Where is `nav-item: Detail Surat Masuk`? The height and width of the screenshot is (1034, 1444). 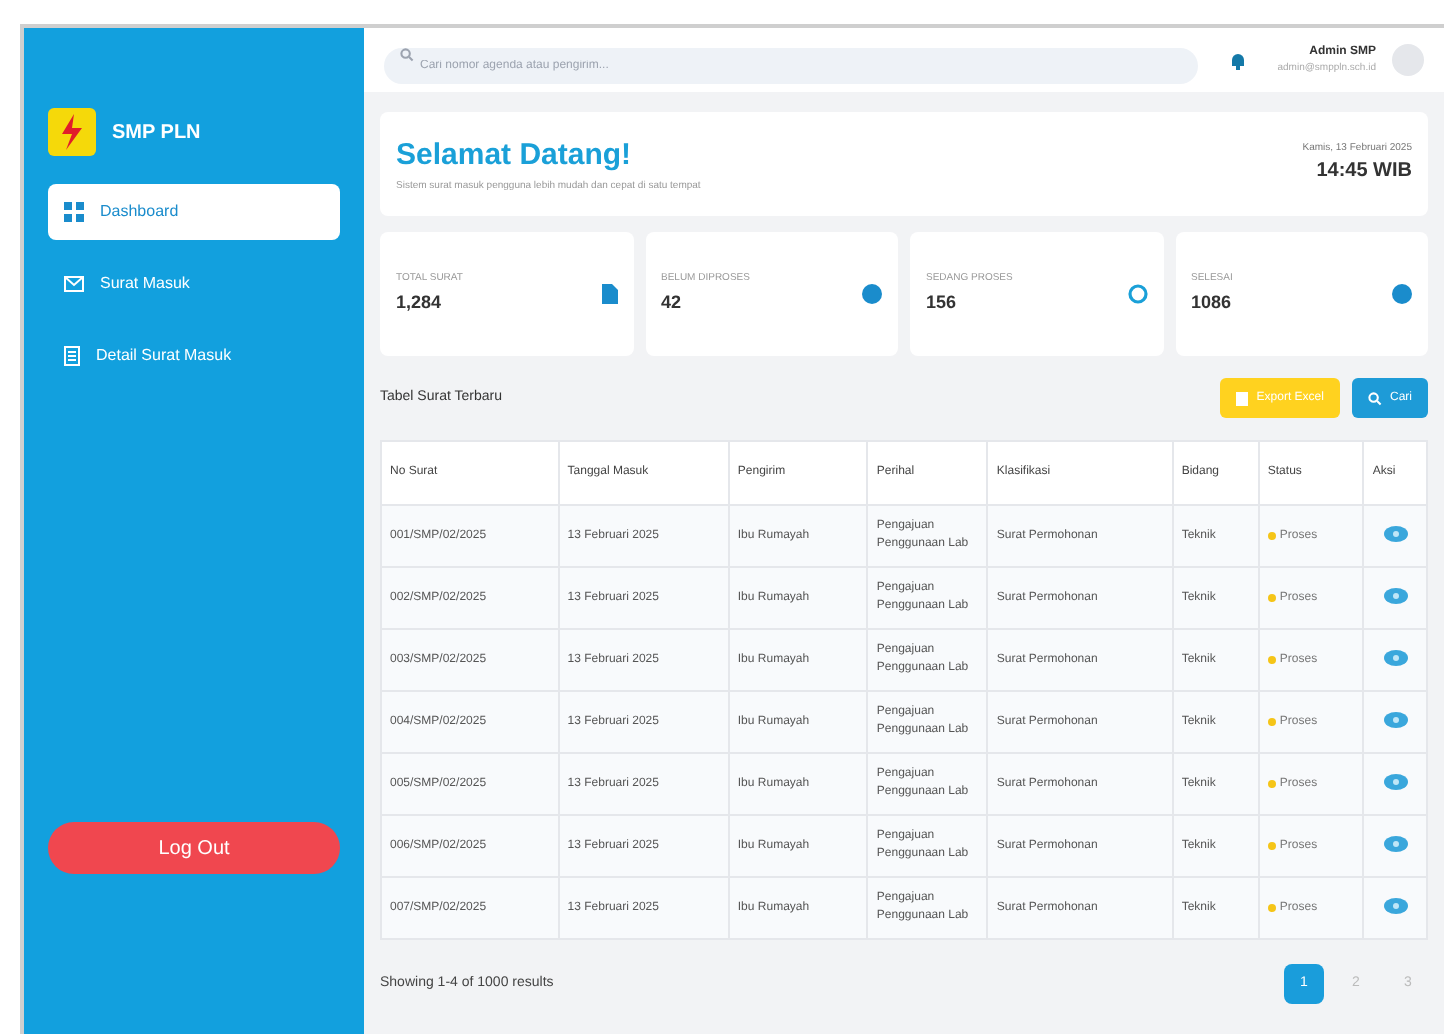
nav-item: Detail Surat Masuk is located at coordinates (194, 356).